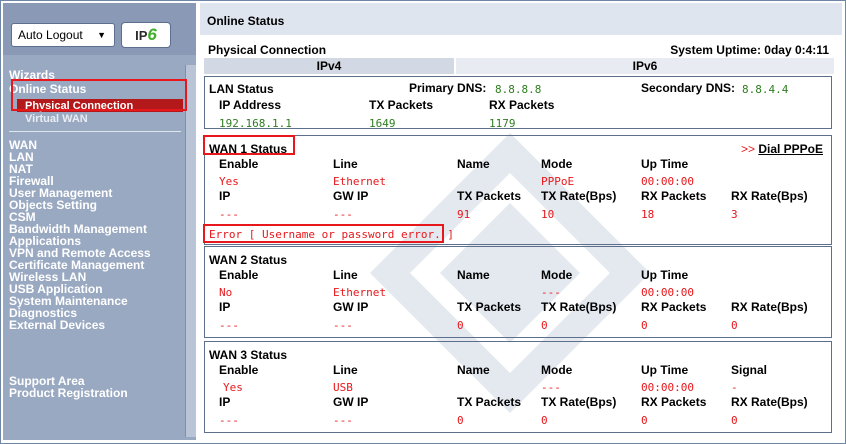 The width and height of the screenshot is (846, 444). What do you see at coordinates (229, 181) in the screenshot?
I see `wan1-enable-value: Yes` at bounding box center [229, 181].